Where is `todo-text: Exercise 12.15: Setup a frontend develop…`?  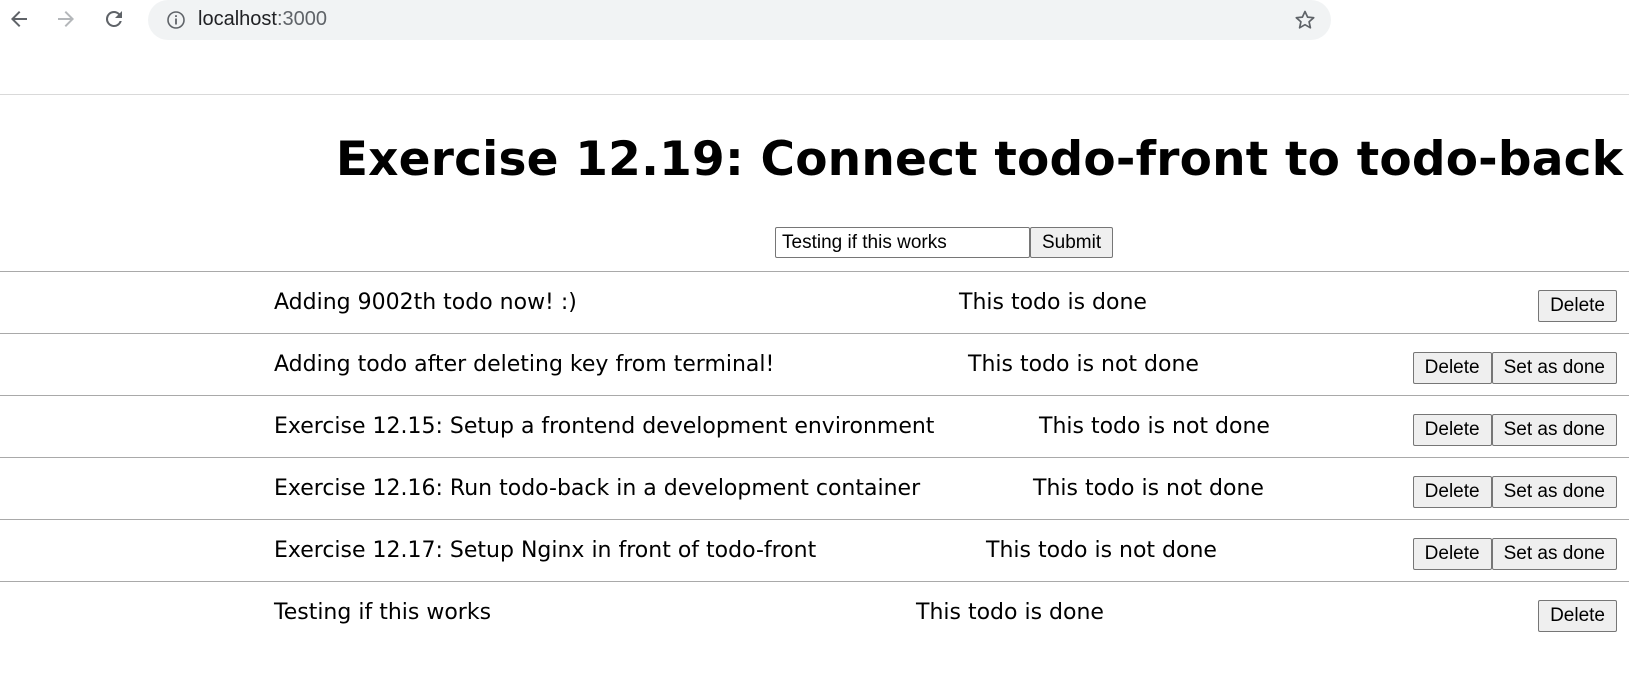
todo-text: Exercise 12.15: Setup a frontend develop… is located at coordinates (604, 426).